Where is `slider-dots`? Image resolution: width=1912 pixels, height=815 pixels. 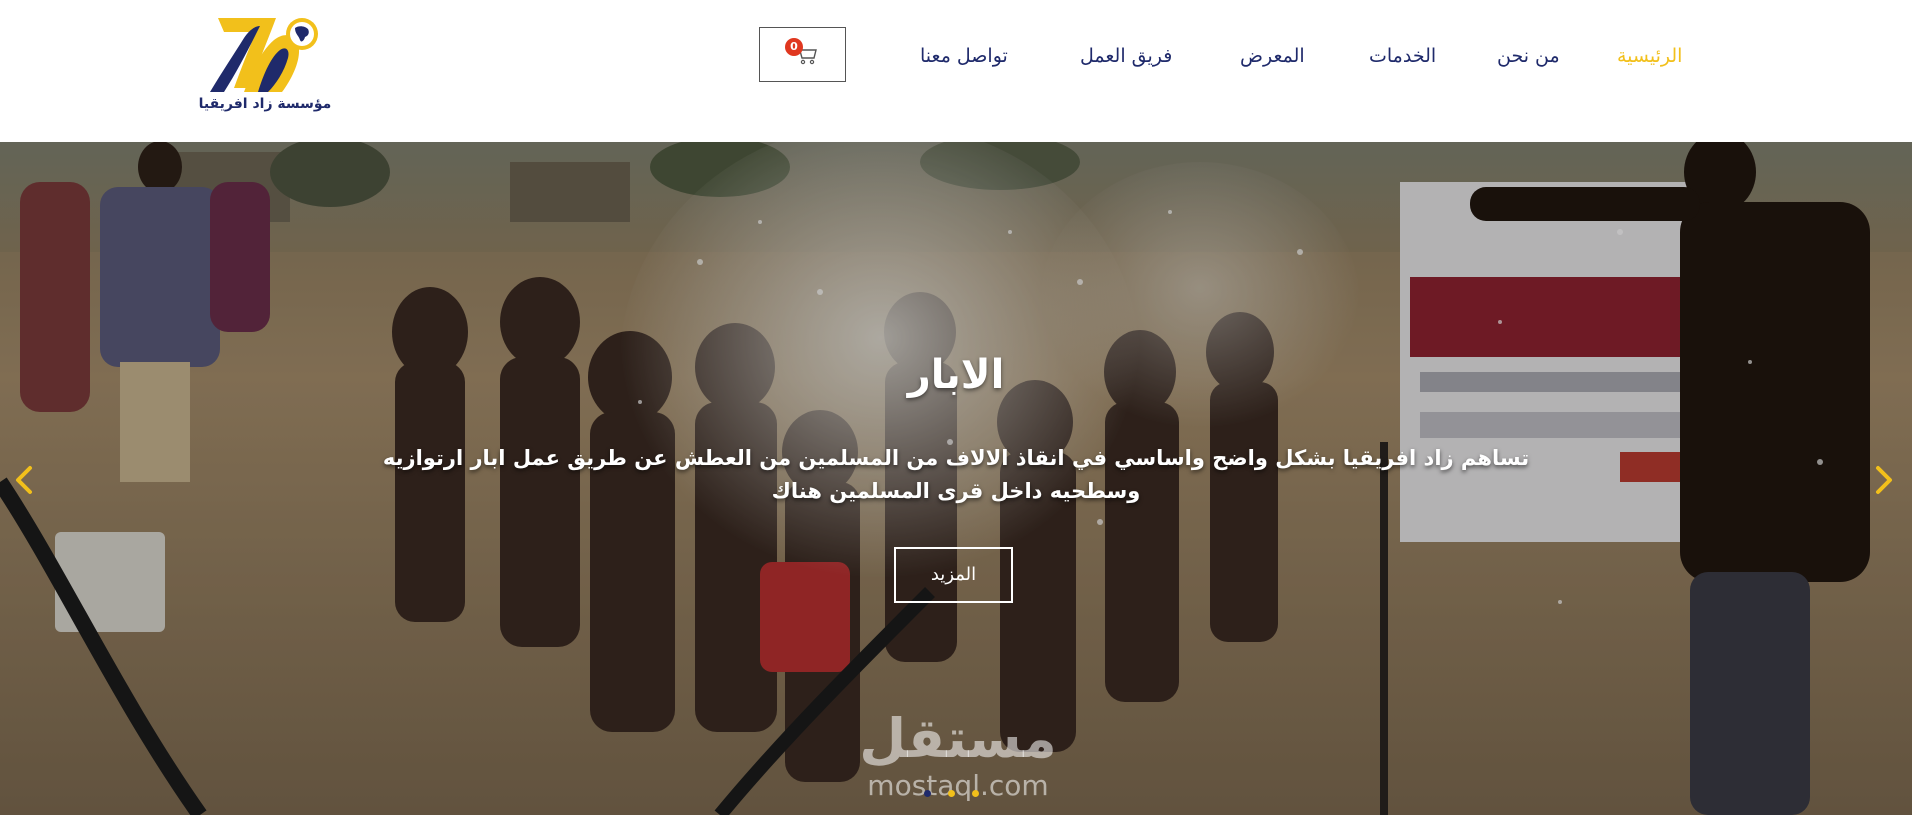 slider-dots is located at coordinates (952, 794).